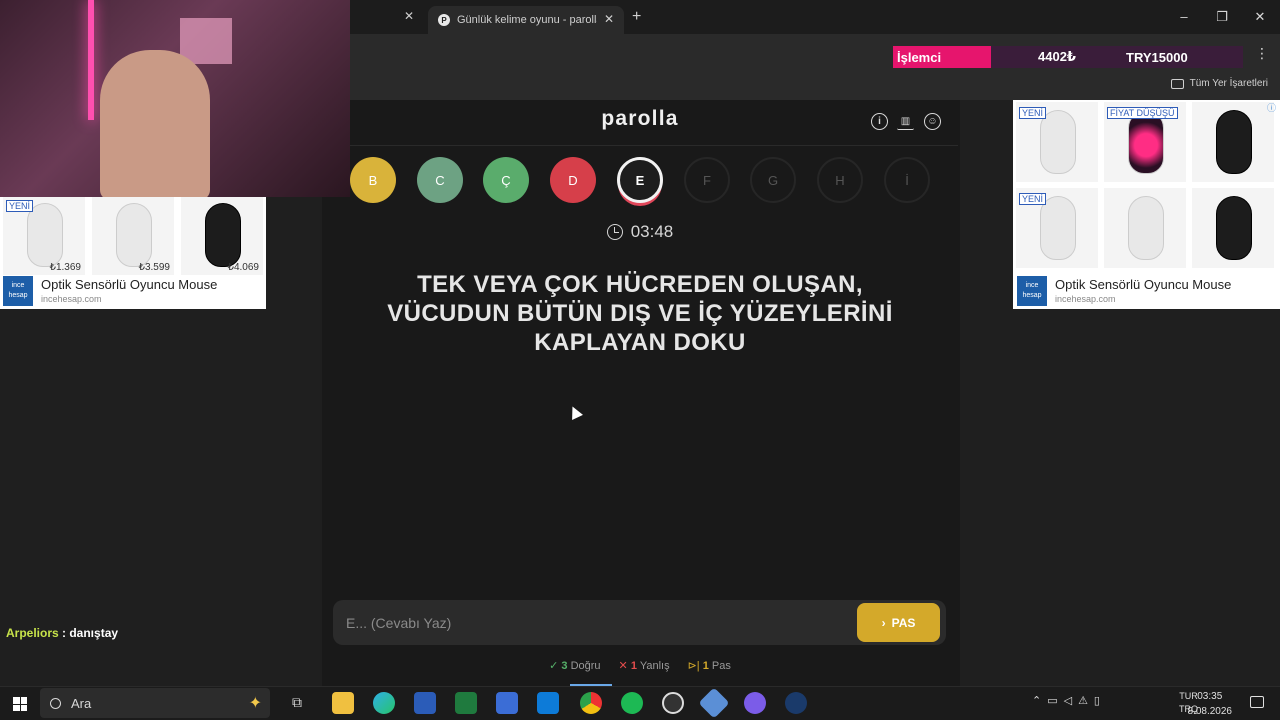 This screenshot has width=1280, height=720. I want to click on excel-icon, so click(466, 703).